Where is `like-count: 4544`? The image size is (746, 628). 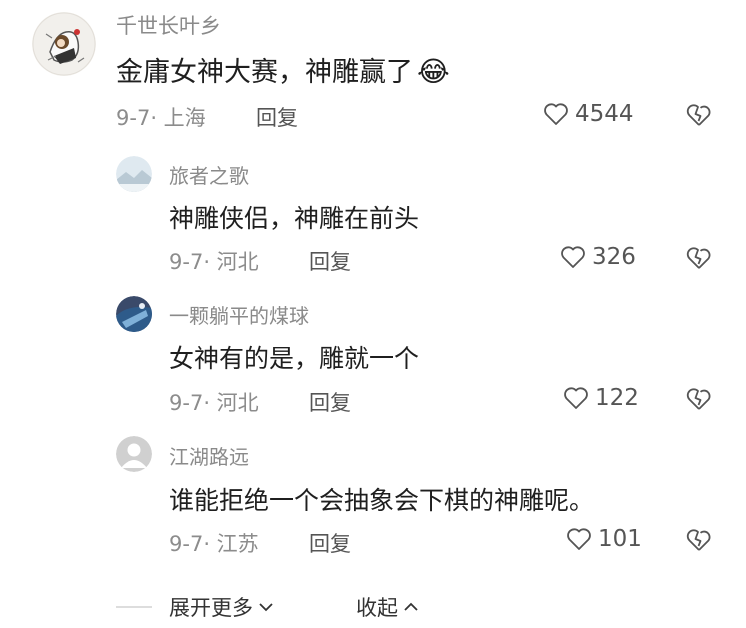 like-count: 4544 is located at coordinates (604, 114).